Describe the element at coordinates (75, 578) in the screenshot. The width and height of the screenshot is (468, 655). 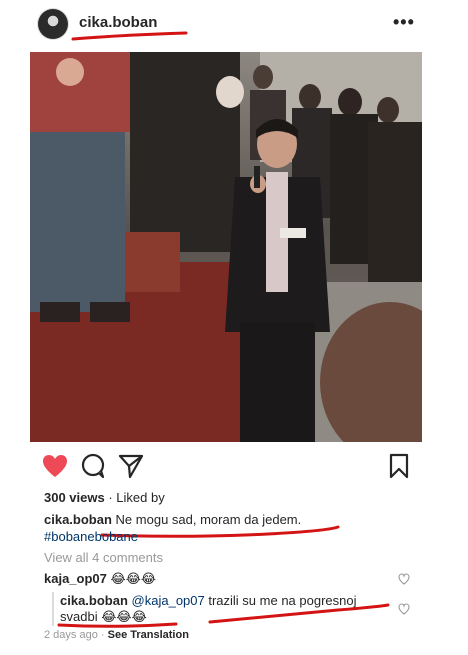
I see `comment-username: kaja_op07` at that location.